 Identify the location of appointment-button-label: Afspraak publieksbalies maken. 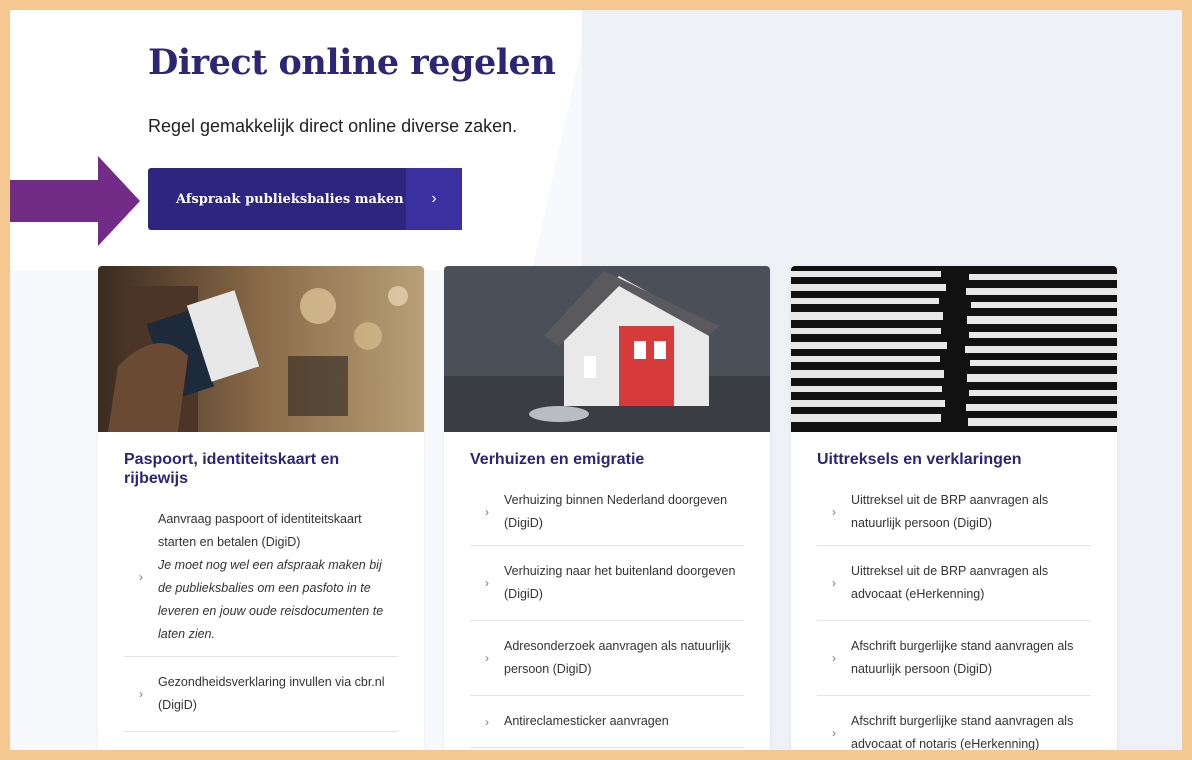
(290, 199).